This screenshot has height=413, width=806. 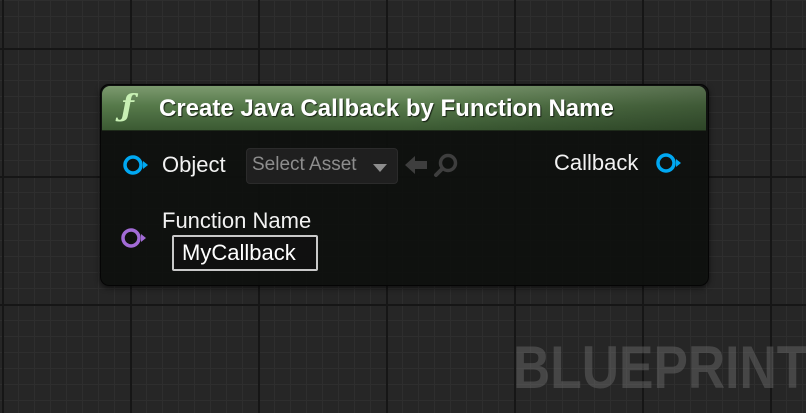 I want to click on chevron-down-icon, so click(x=380, y=168).